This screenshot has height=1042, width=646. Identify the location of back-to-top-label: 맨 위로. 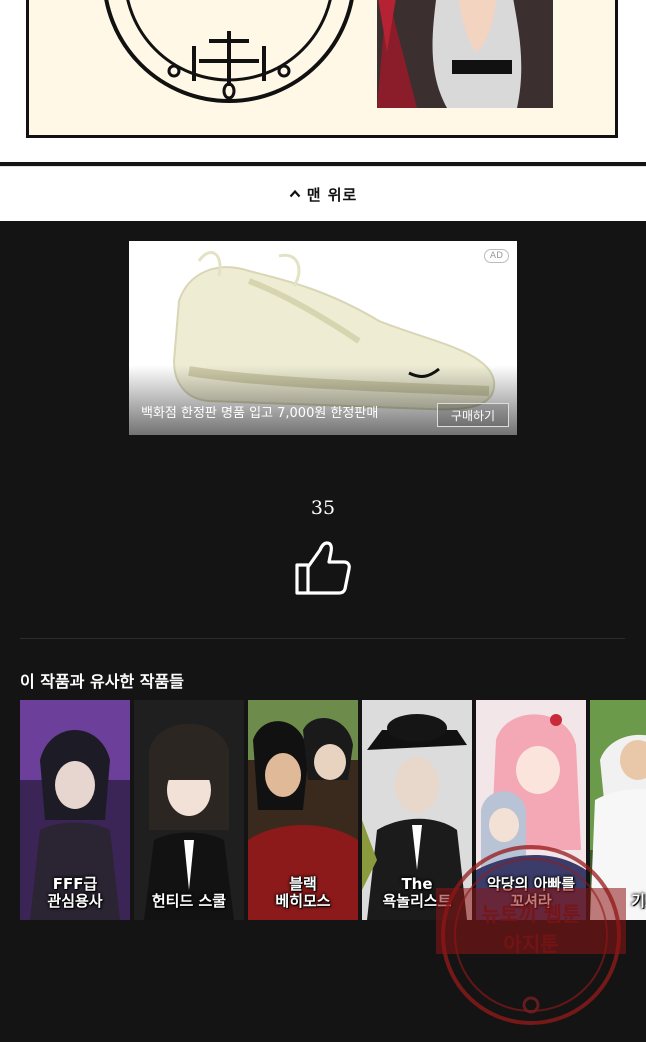
(332, 194).